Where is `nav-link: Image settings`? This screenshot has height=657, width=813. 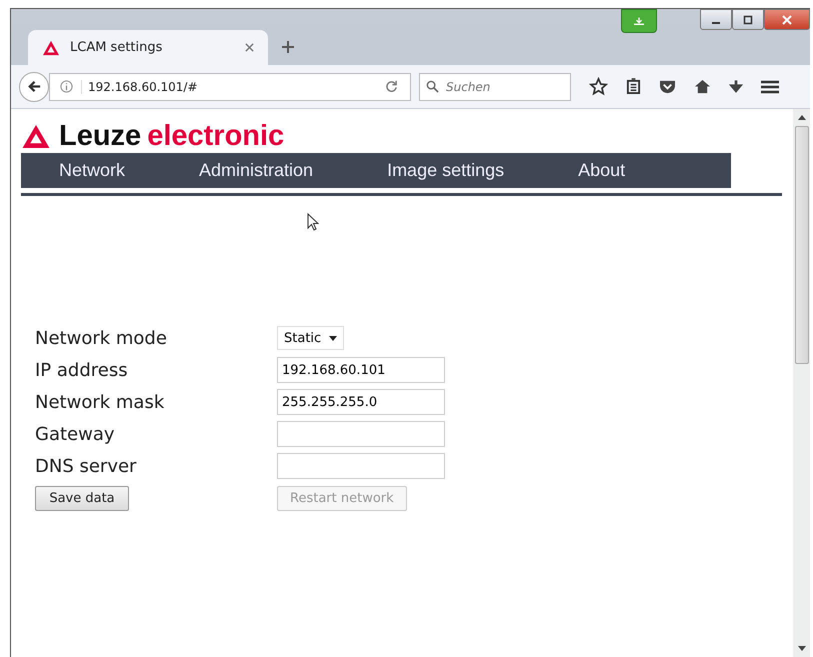 nav-link: Image settings is located at coordinates (445, 170).